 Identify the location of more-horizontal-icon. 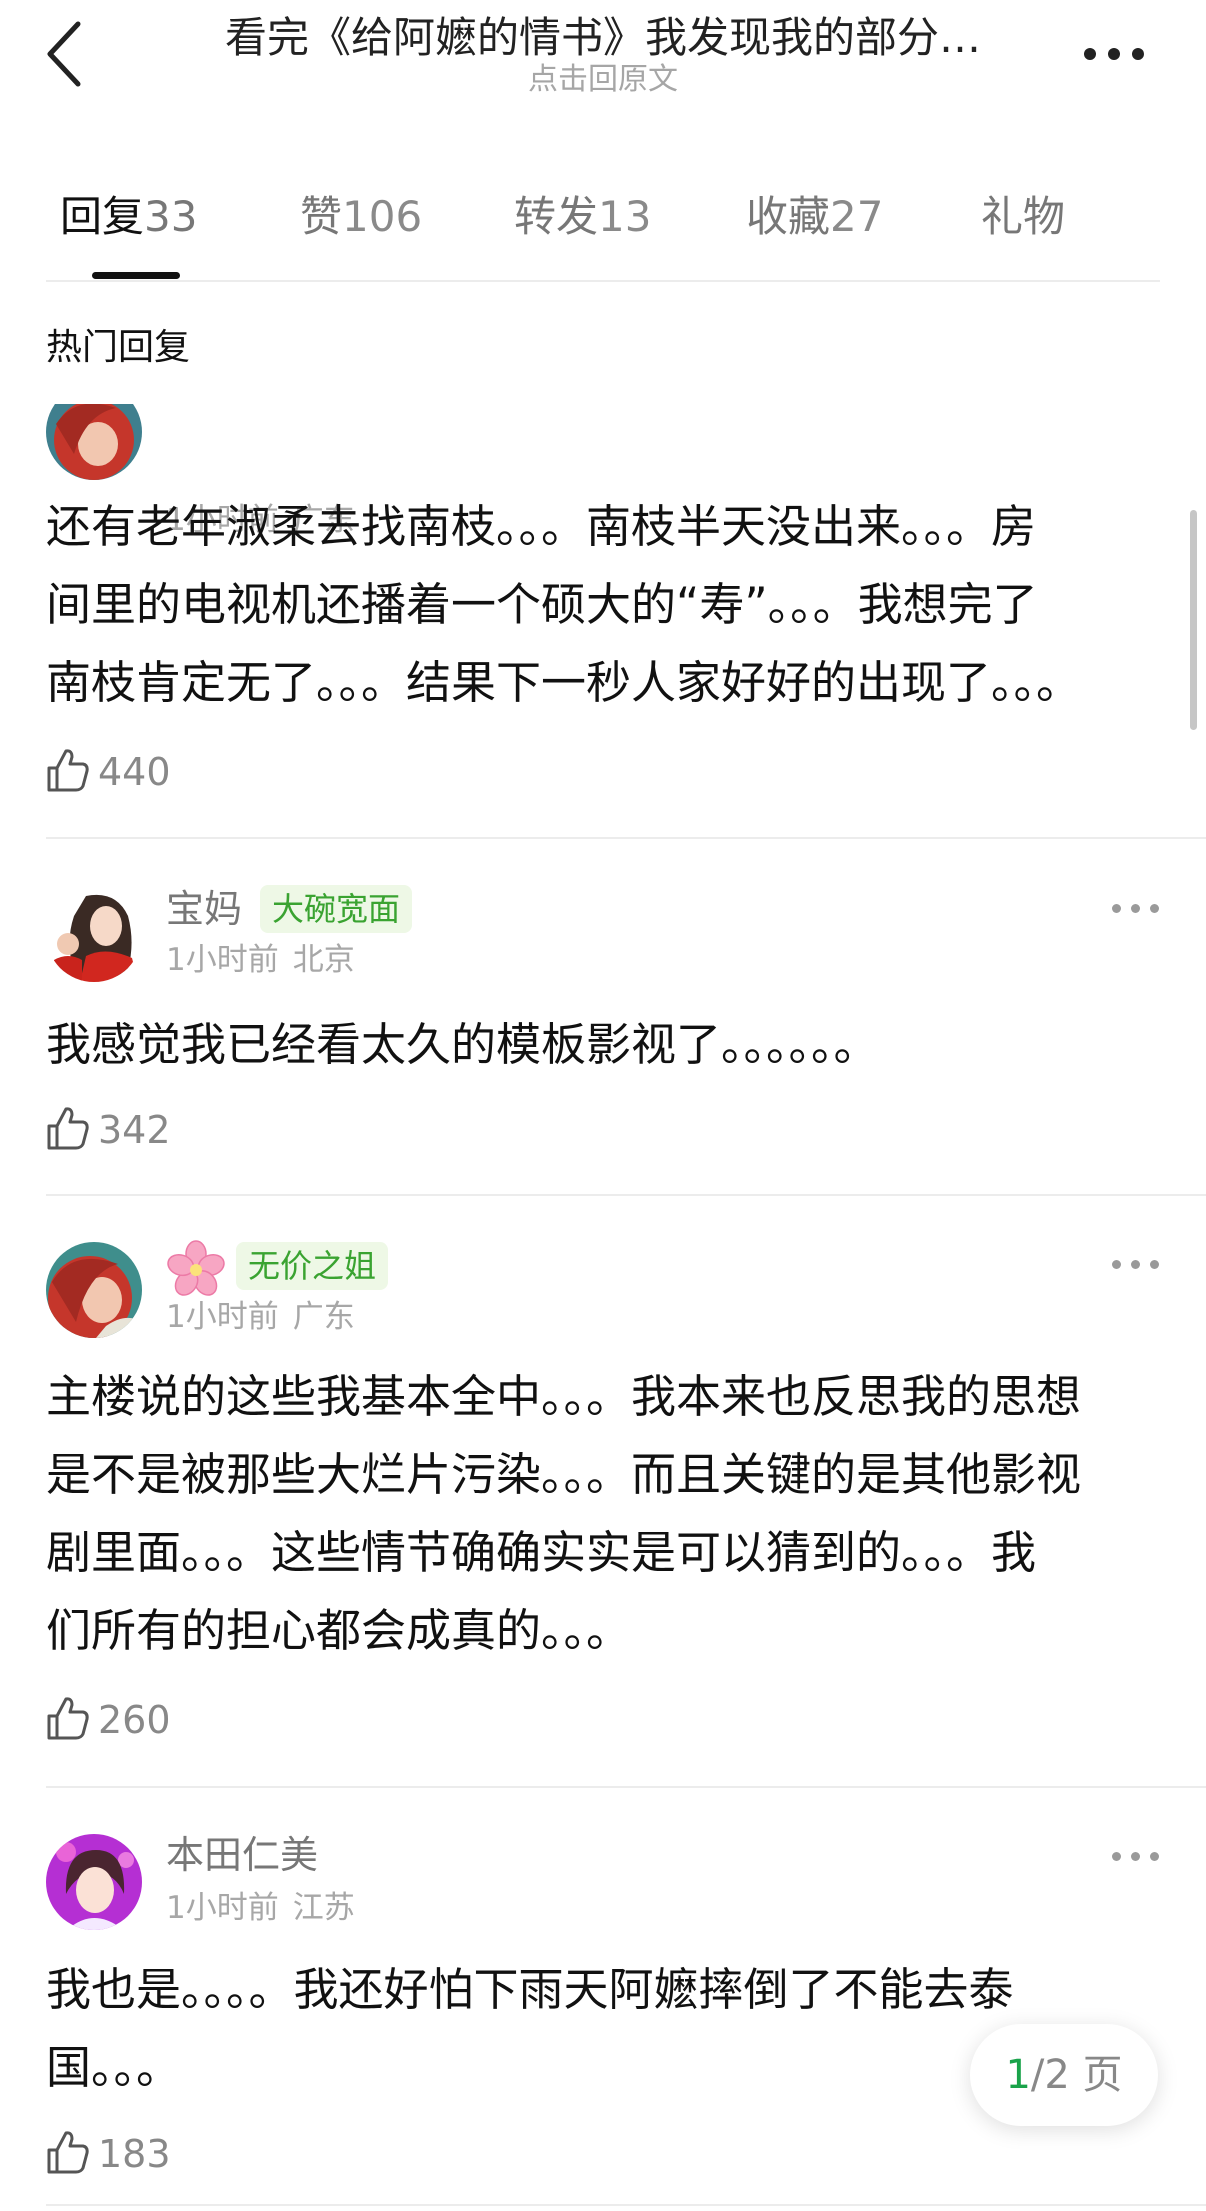
(1114, 54).